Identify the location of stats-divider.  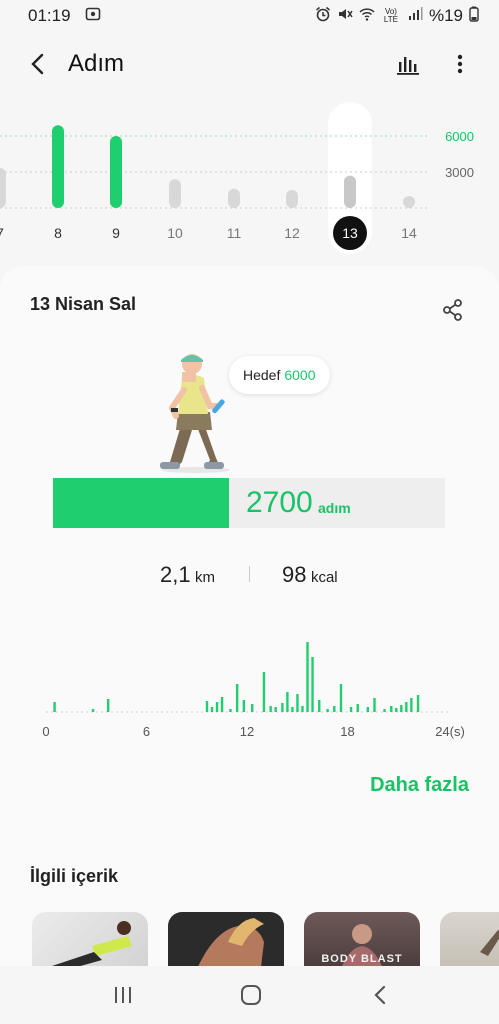
(249, 574).